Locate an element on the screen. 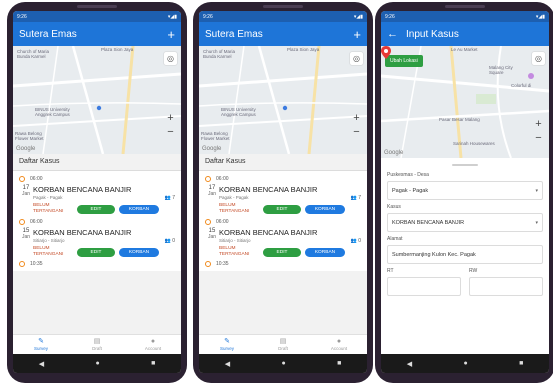 The height and width of the screenshot is (385, 553). alamat-value: Sumbermanjing Kulon Kec. Pagak is located at coordinates (434, 254).